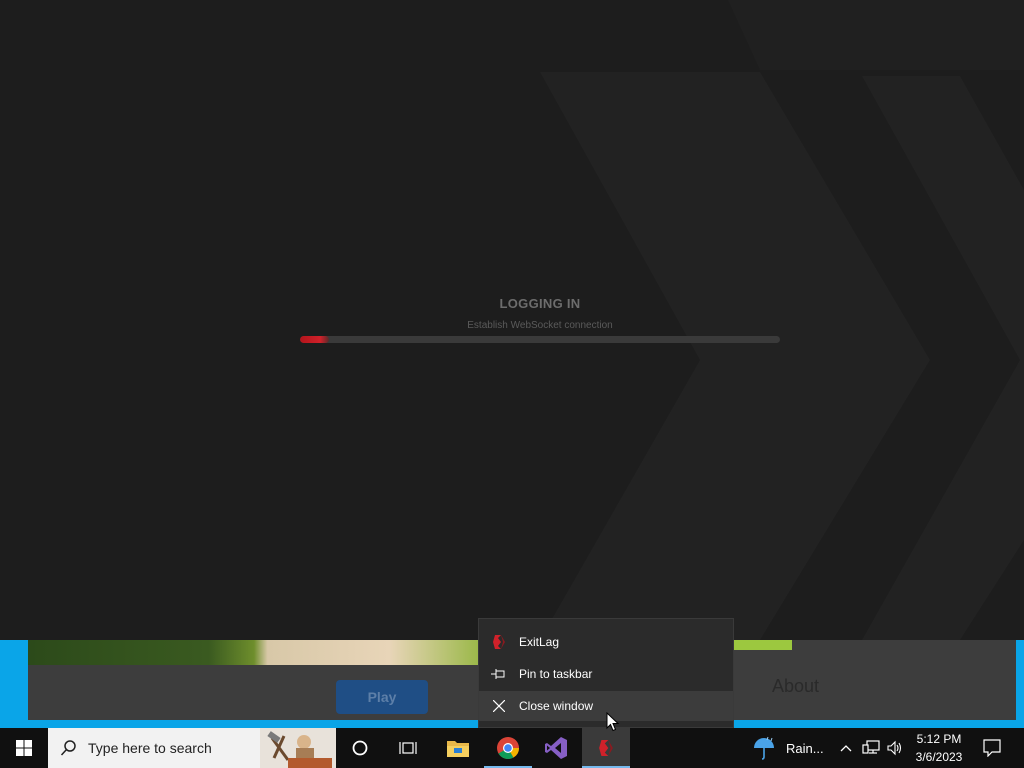  Describe the element at coordinates (613, 722) in the screenshot. I see `mouse-cursor-icon` at that location.